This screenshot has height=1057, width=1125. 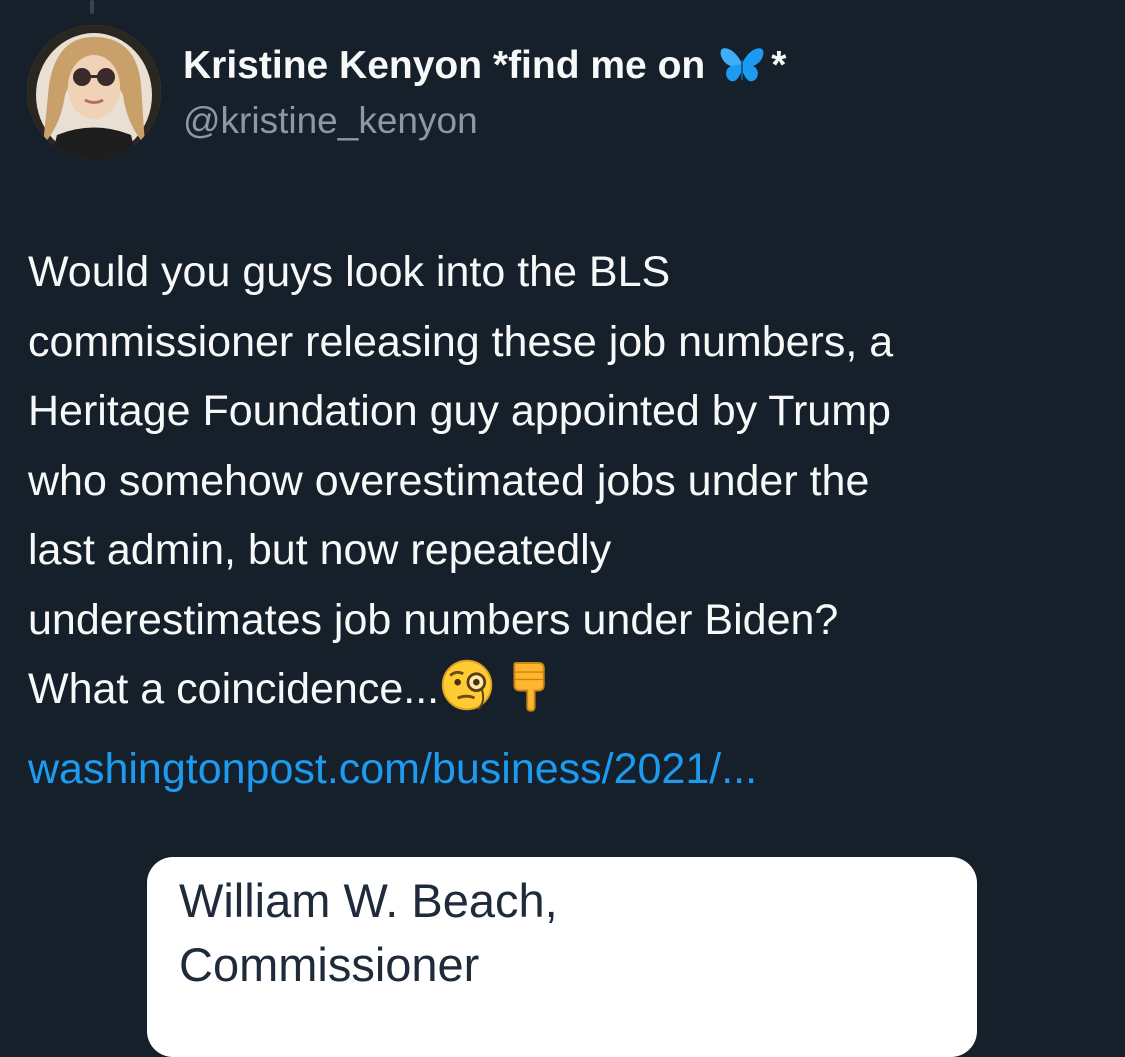 I want to click on butterfly-icon, so click(x=742, y=66).